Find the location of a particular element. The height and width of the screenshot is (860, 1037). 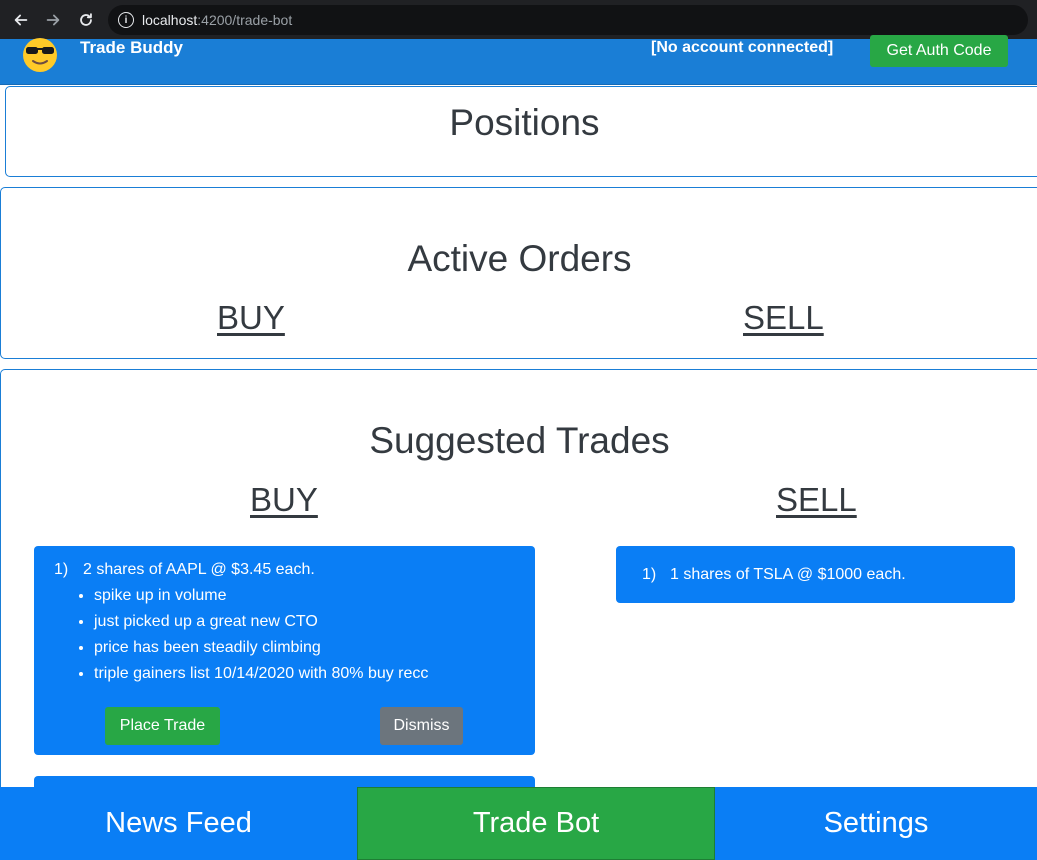

url-path: :4200/trade-bot is located at coordinates (245, 20).